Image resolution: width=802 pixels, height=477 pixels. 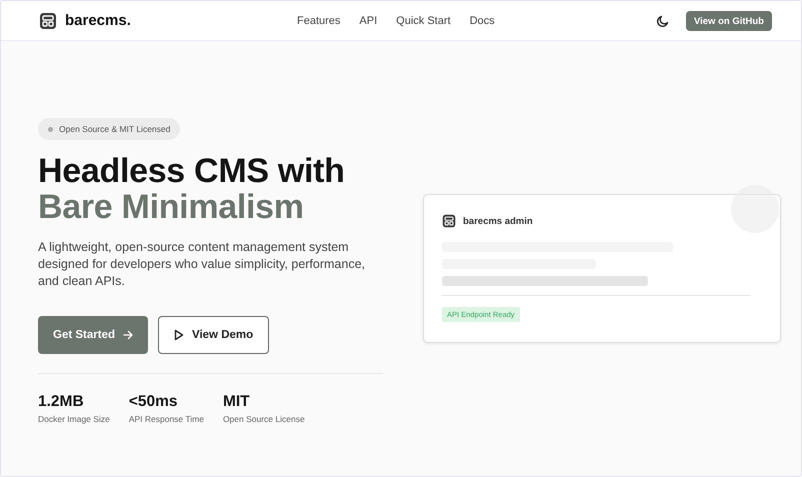 What do you see at coordinates (166, 419) in the screenshot?
I see `stat-label: API Response Time` at bounding box center [166, 419].